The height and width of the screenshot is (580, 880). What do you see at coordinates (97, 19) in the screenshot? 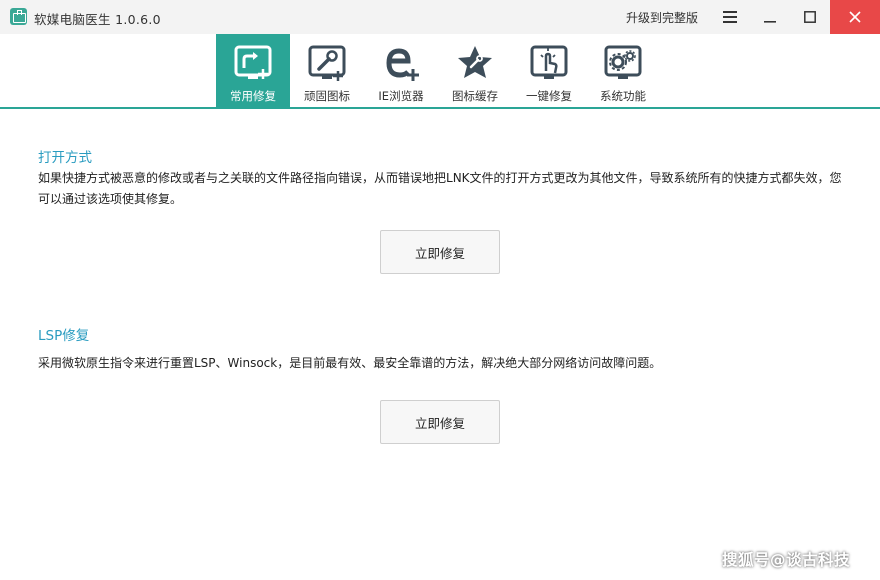
I see `window-title: 软媒电脑医生 1.0.6.0` at bounding box center [97, 19].